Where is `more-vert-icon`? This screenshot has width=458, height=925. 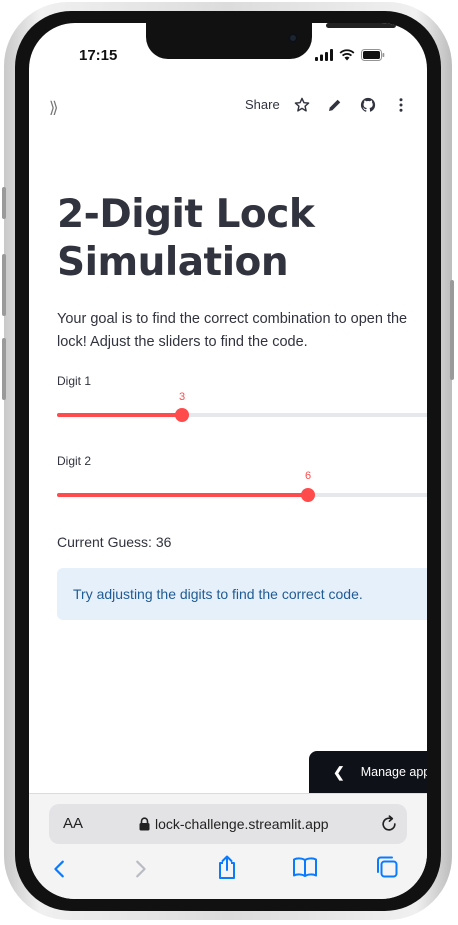 more-vert-icon is located at coordinates (401, 105).